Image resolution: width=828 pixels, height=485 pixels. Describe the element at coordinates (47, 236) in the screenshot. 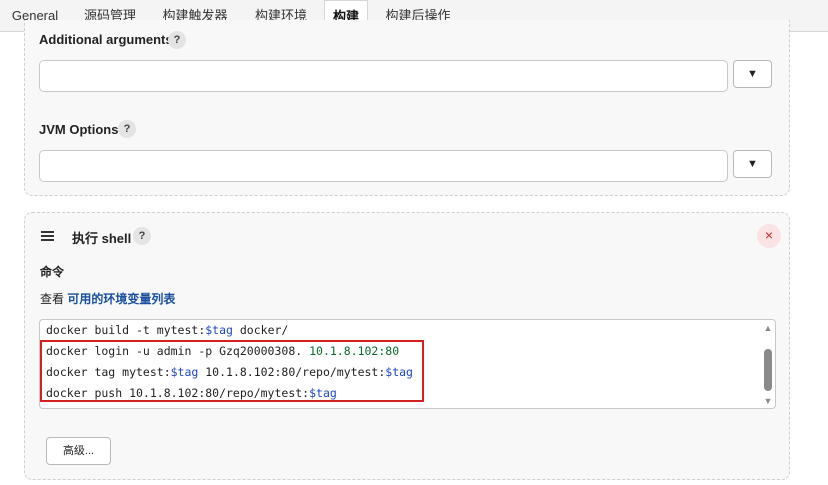

I see `hamburger-icon` at that location.